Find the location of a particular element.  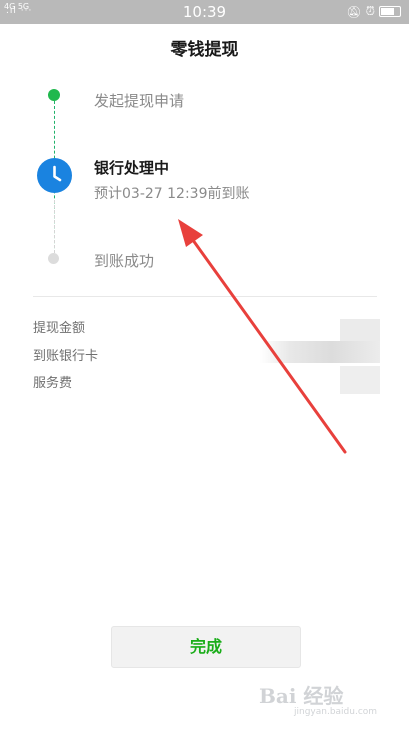

watermark-brand: Bai 经验 is located at coordinates (301, 696).